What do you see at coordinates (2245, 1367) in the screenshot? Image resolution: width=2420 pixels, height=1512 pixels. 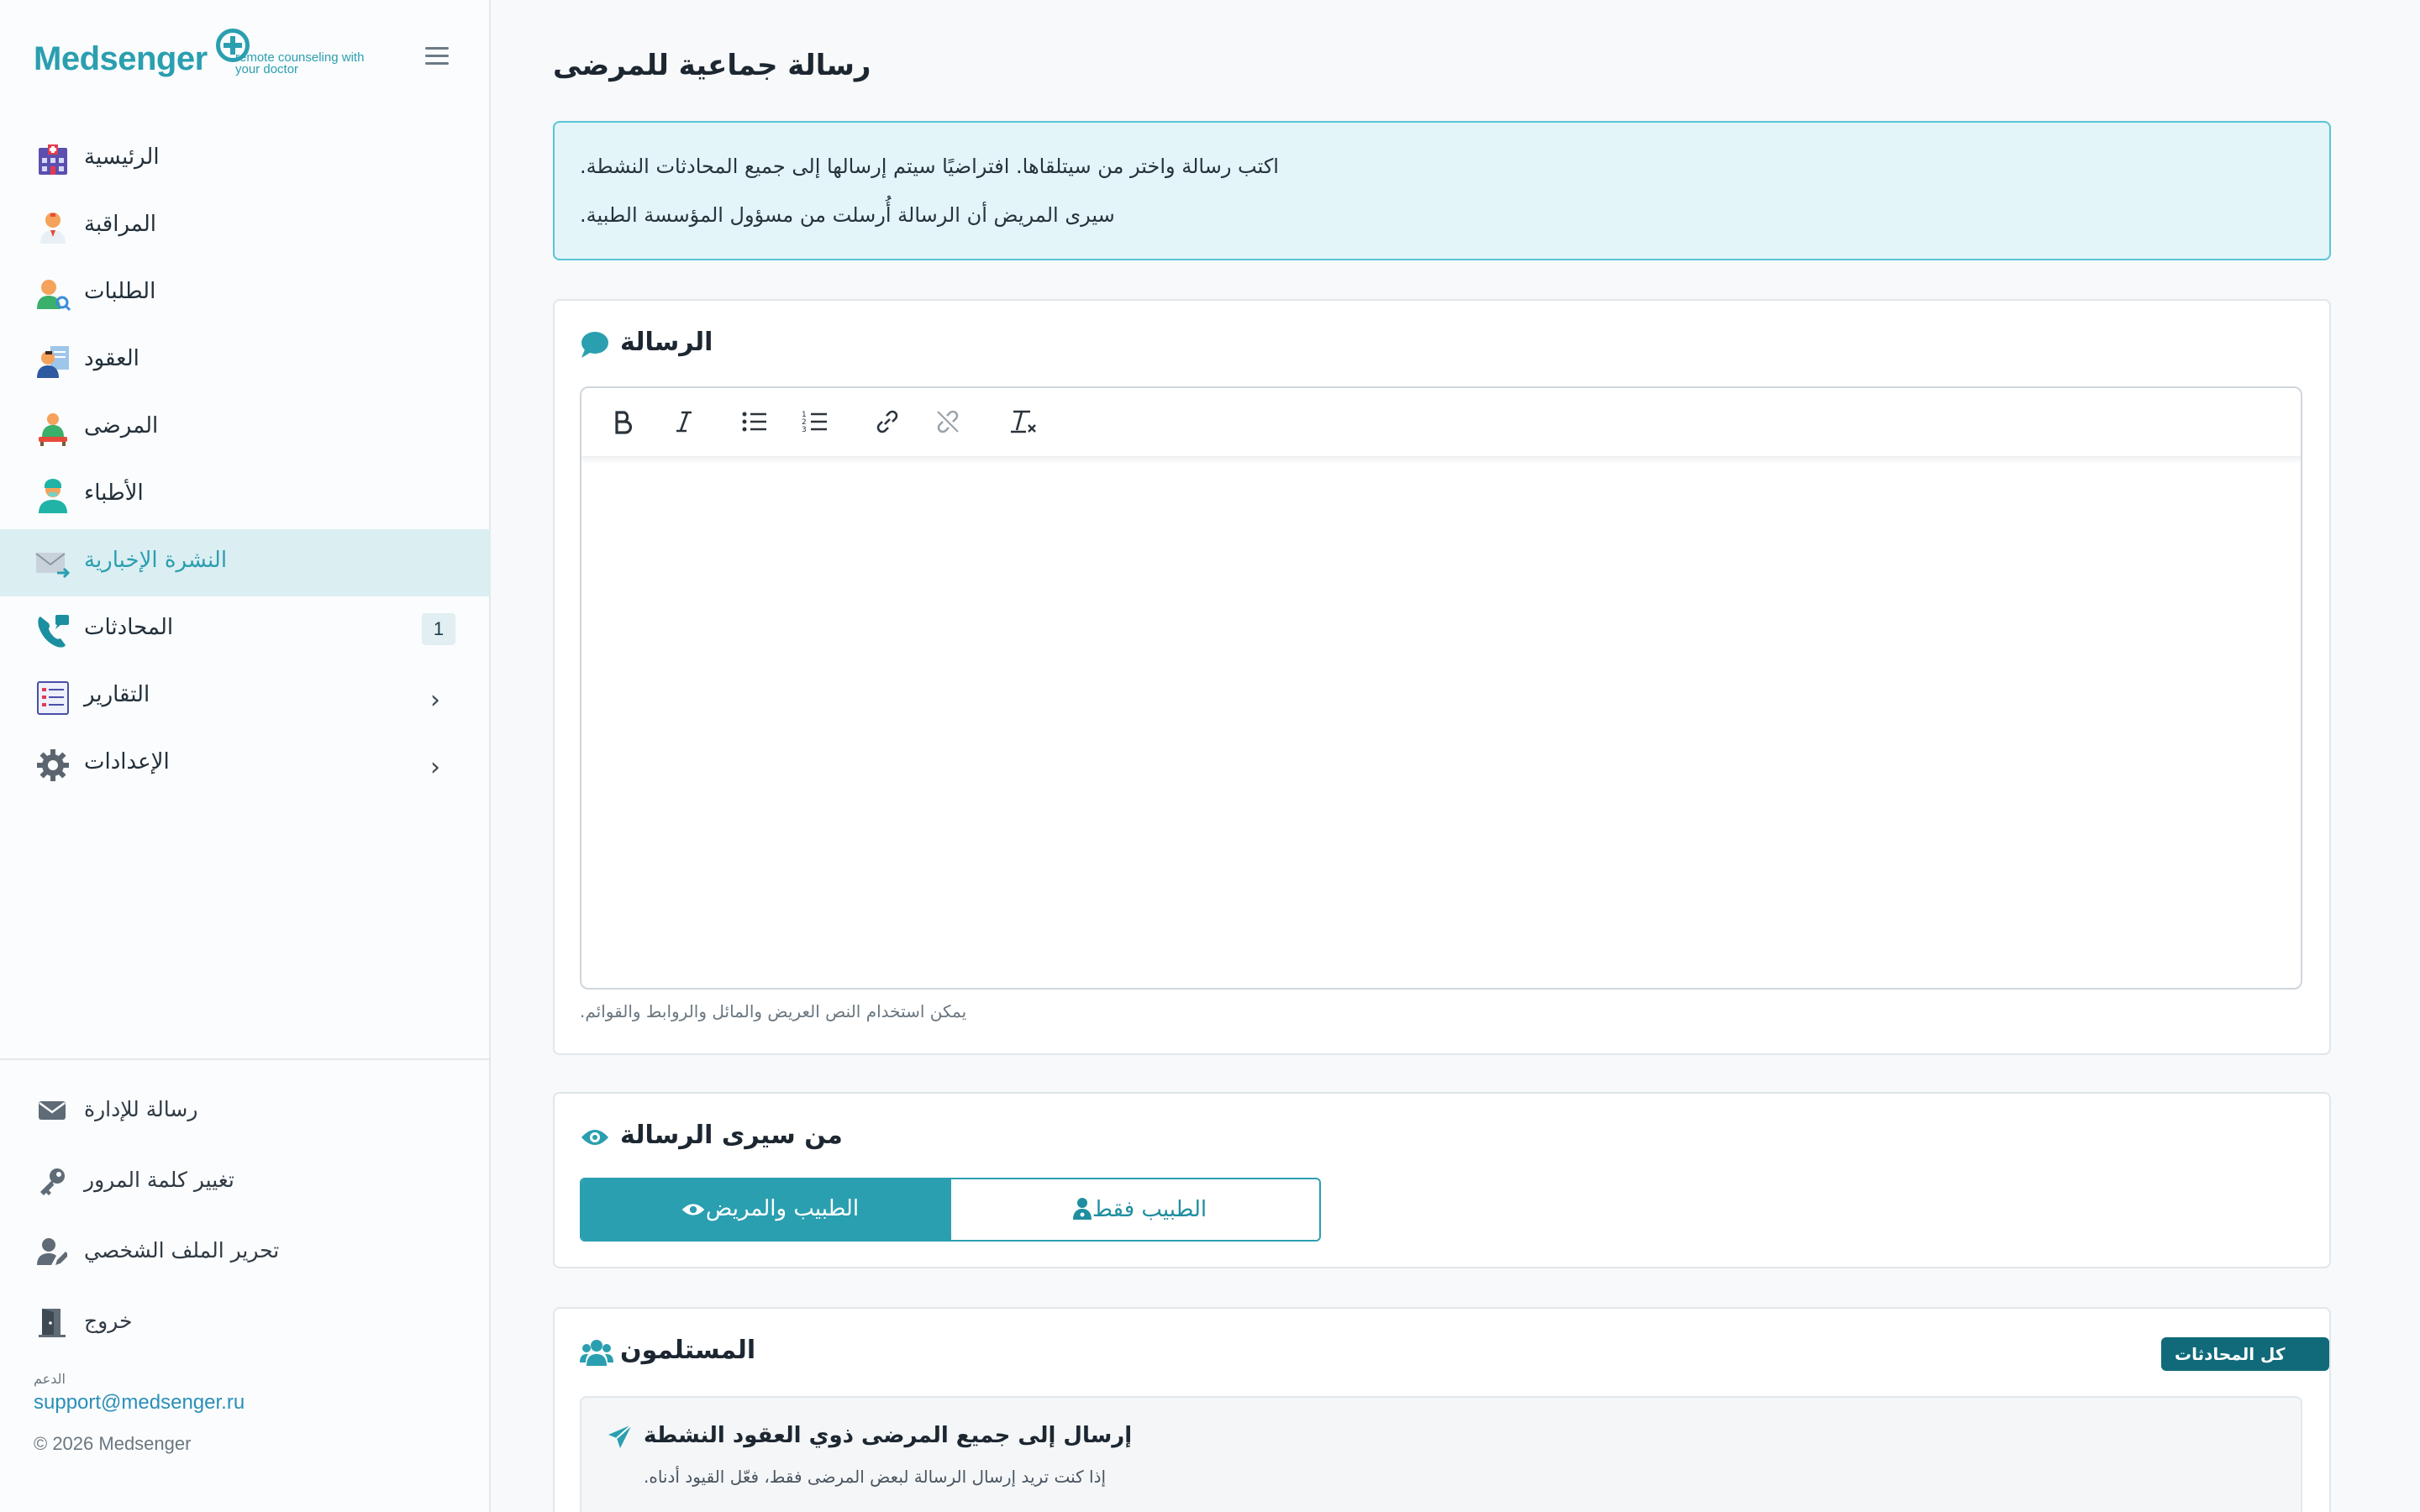 I see `all-active-chats-badge: كل المحادثات النشطة` at bounding box center [2245, 1367].